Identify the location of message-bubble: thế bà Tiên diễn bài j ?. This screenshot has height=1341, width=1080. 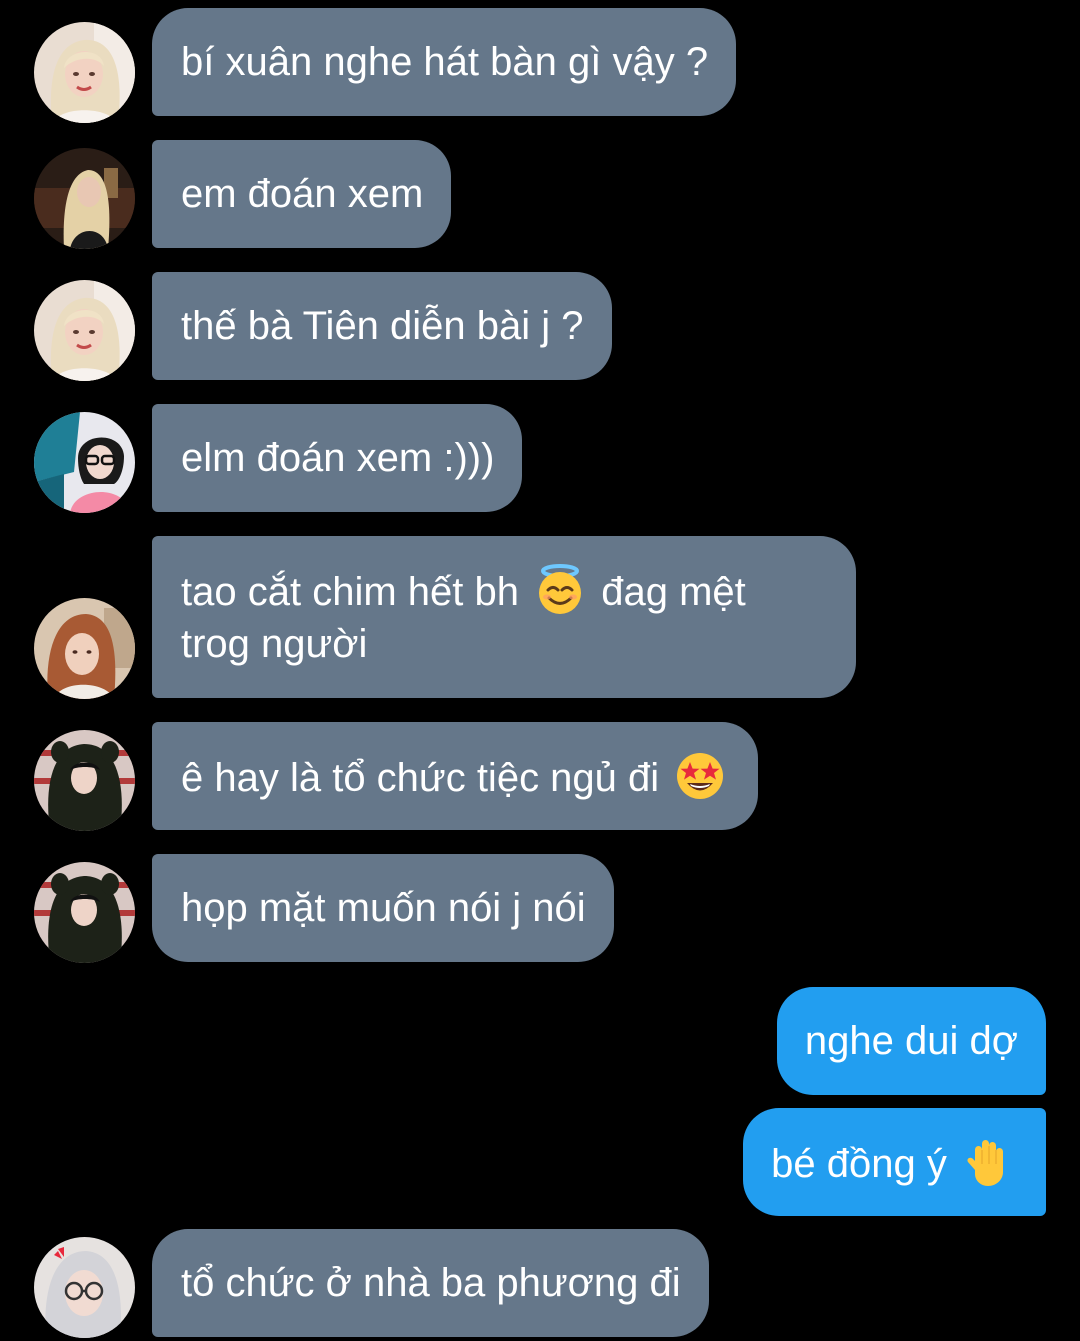
(382, 326).